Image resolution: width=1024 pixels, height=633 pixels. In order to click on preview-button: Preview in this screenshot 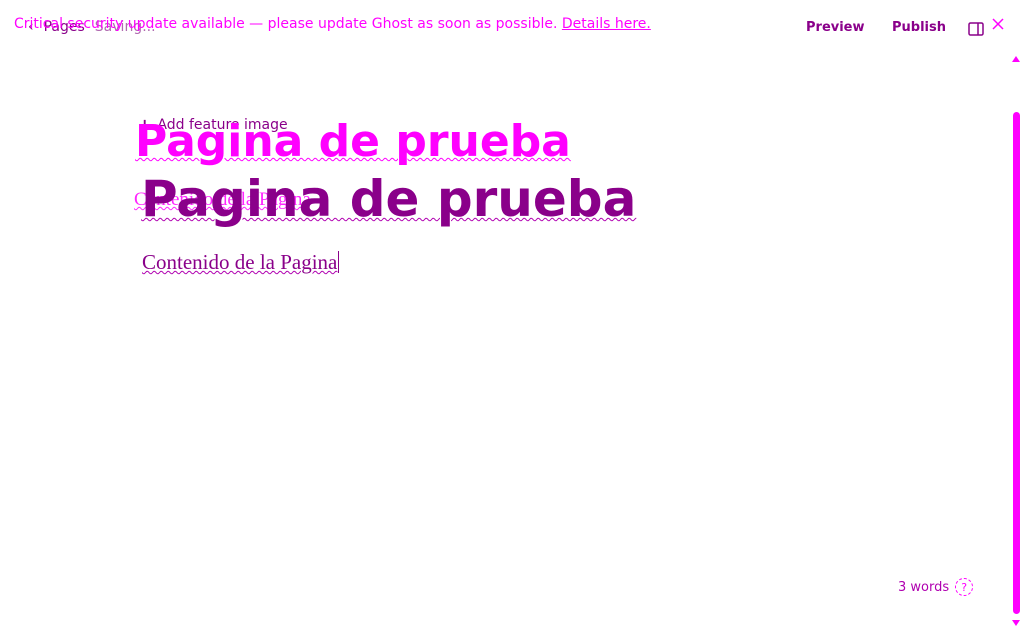, I will do `click(835, 27)`.